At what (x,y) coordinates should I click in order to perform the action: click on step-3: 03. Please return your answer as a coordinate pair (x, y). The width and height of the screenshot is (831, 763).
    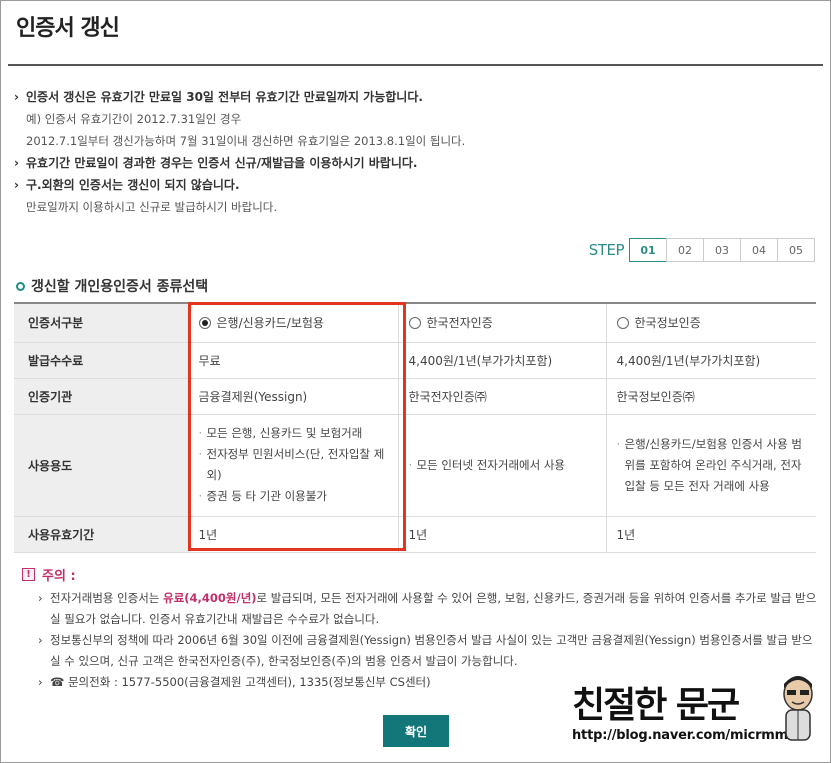
    Looking at the image, I should click on (722, 250).